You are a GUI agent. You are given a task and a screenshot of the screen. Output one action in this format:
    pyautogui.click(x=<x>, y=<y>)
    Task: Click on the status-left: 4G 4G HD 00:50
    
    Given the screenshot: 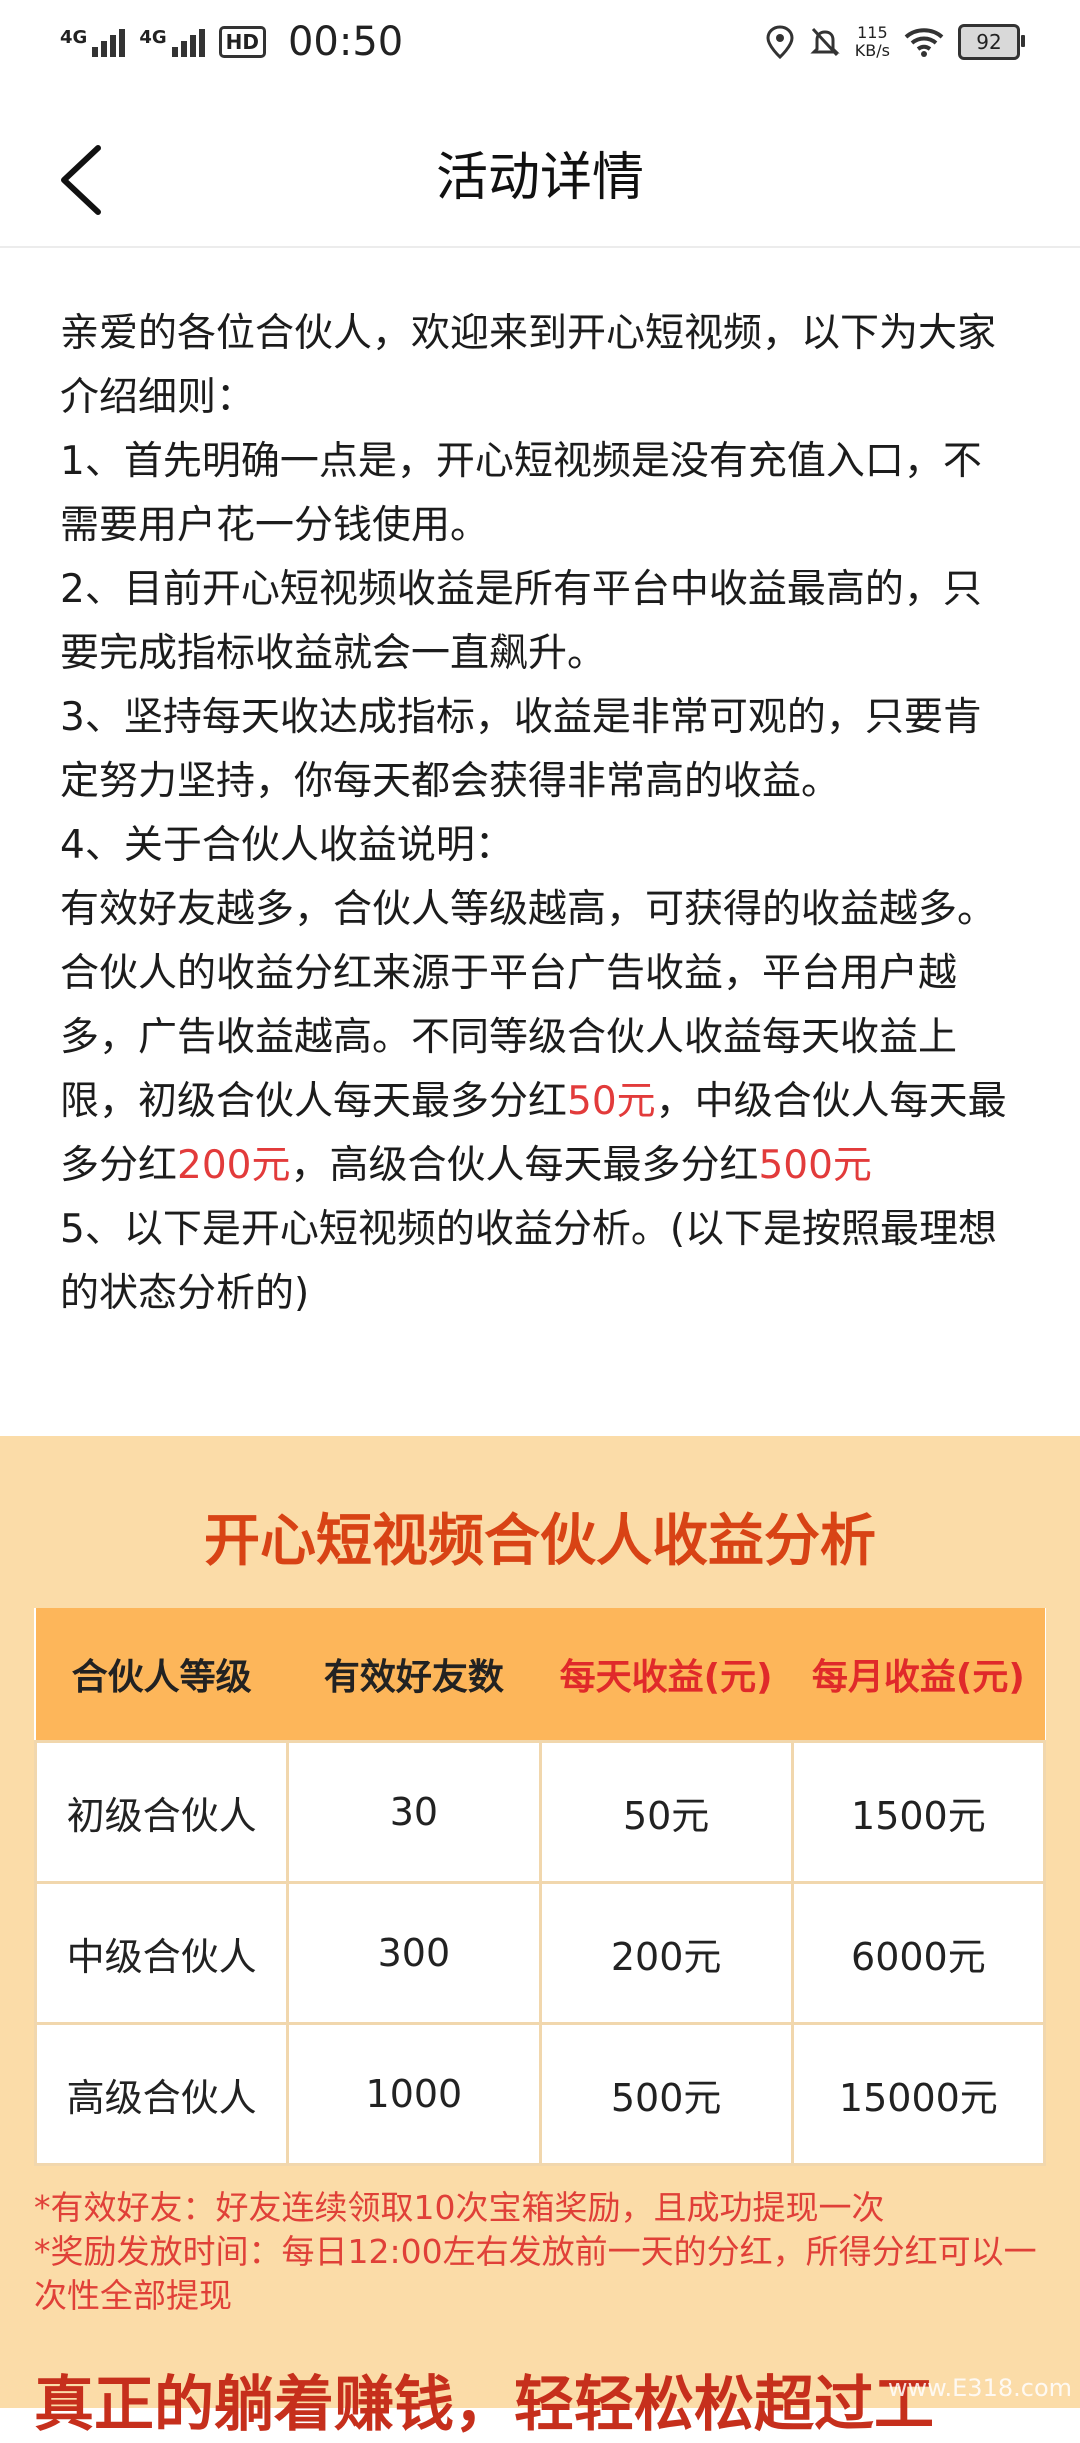 What is the action you would take?
    pyautogui.click(x=231, y=42)
    